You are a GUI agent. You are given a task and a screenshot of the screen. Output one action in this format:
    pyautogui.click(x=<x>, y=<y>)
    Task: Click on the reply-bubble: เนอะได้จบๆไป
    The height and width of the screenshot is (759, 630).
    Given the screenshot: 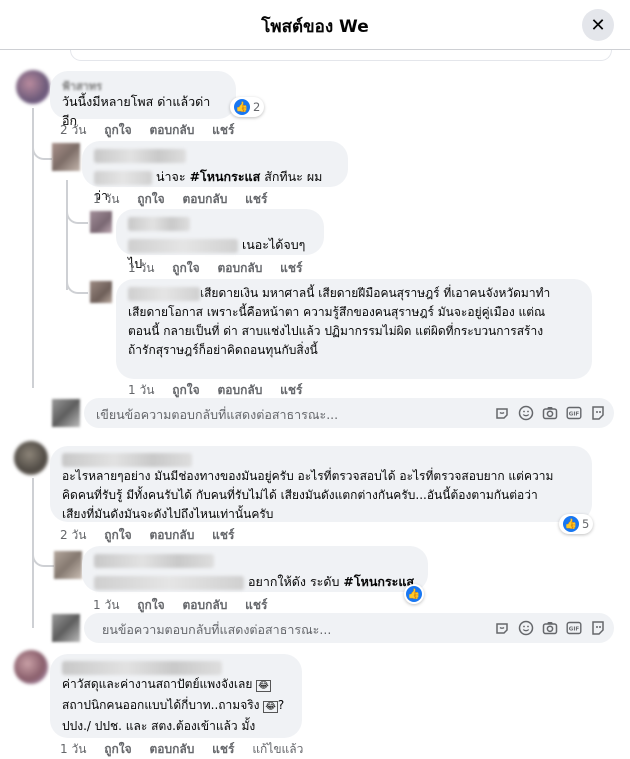 What is the action you would take?
    pyautogui.click(x=220, y=240)
    